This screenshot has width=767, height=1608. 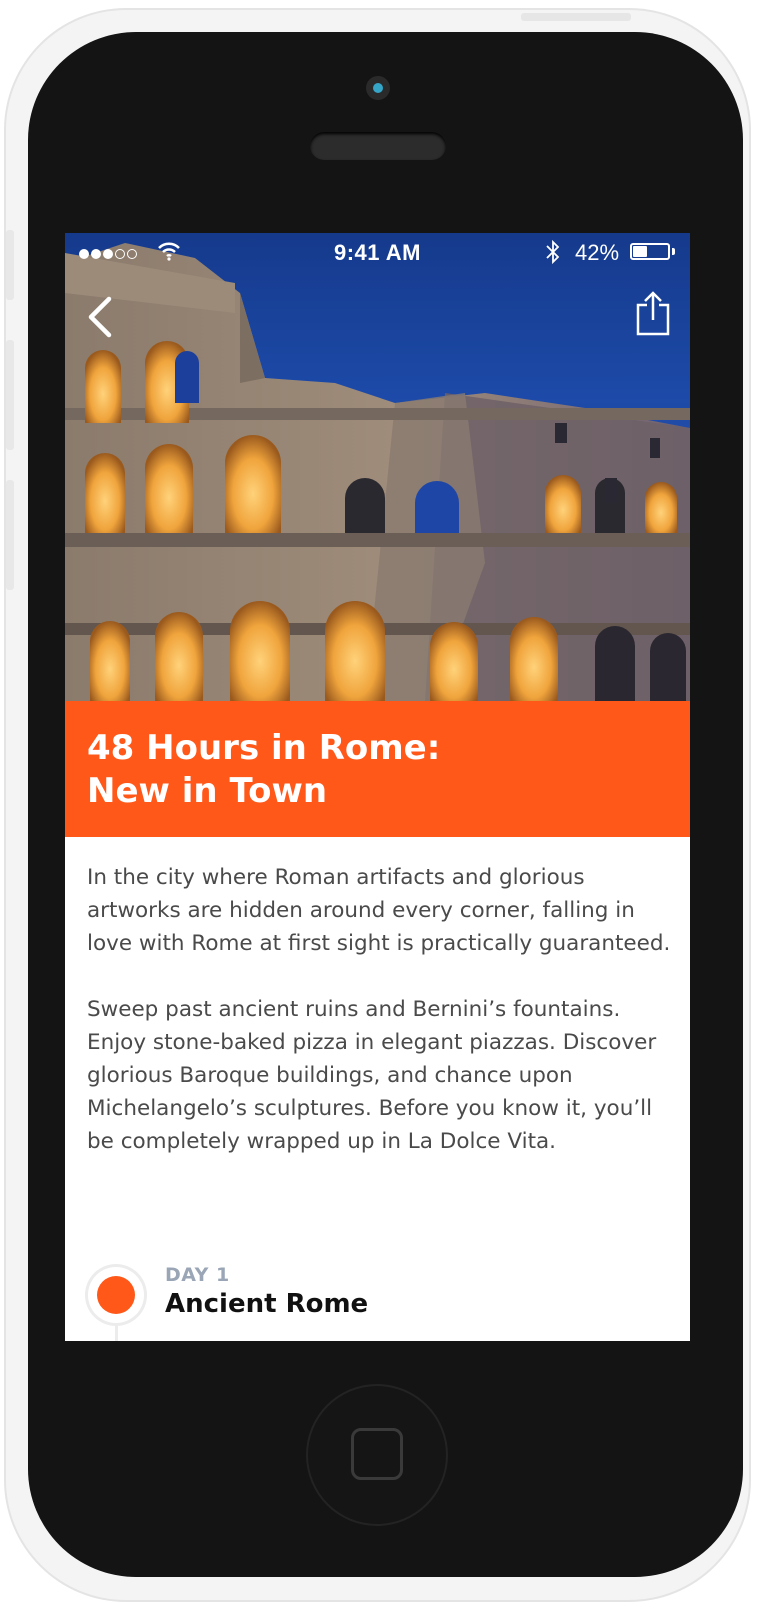 I want to click on earpiece-speaker, so click(x=378, y=146).